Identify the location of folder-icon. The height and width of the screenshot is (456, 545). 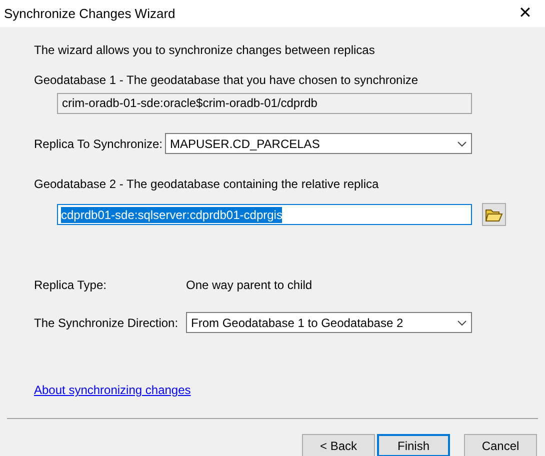
(494, 215).